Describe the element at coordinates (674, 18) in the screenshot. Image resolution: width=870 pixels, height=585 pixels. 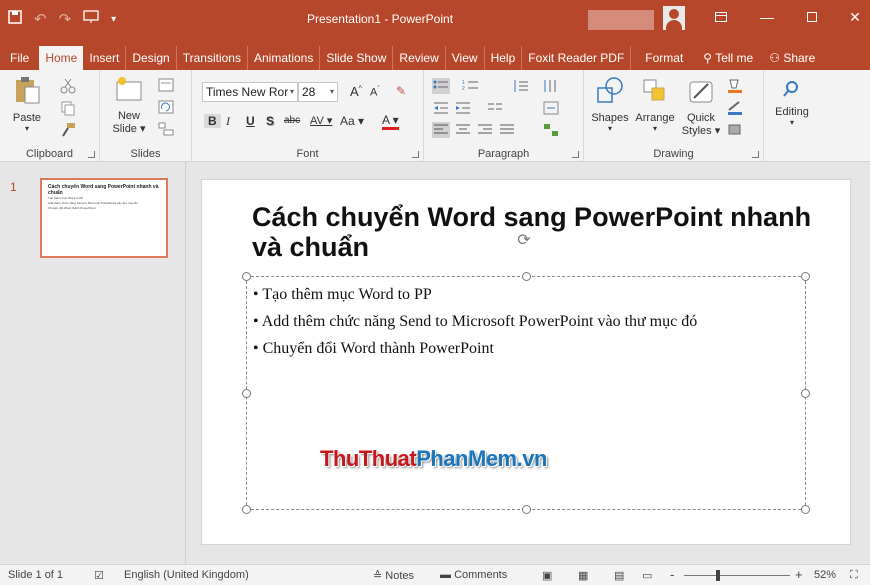
I see `avatar` at that location.